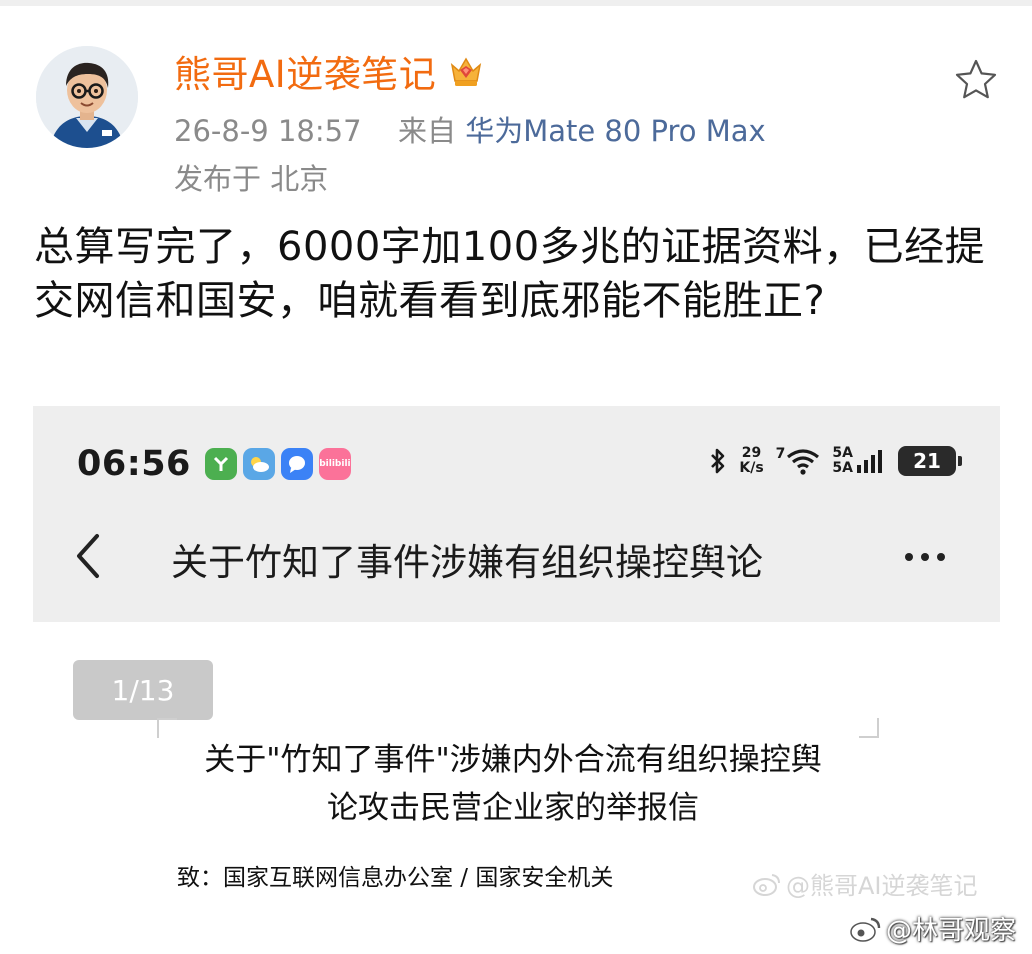 The width and height of the screenshot is (1032, 954). Describe the element at coordinates (930, 557) in the screenshot. I see `more-options-icon` at that location.